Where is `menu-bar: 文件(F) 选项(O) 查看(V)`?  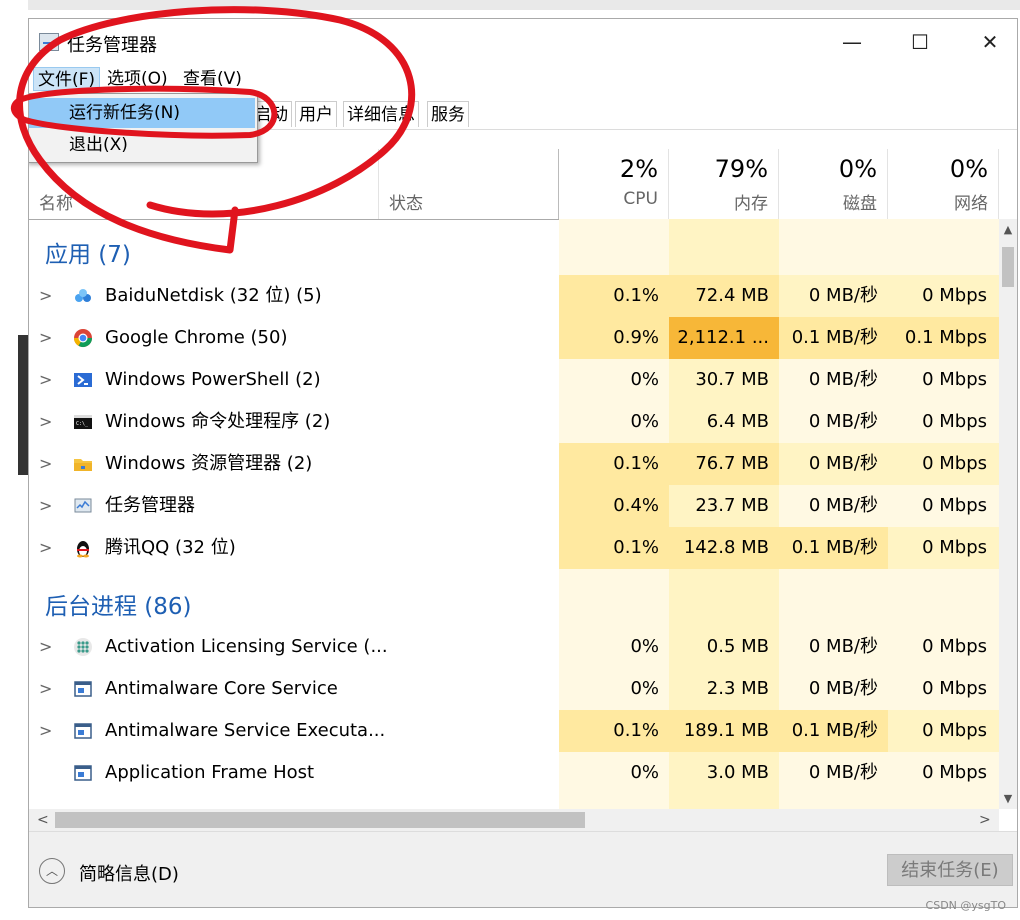
menu-bar: 文件(F) 选项(O) 查看(V) is located at coordinates (523, 79).